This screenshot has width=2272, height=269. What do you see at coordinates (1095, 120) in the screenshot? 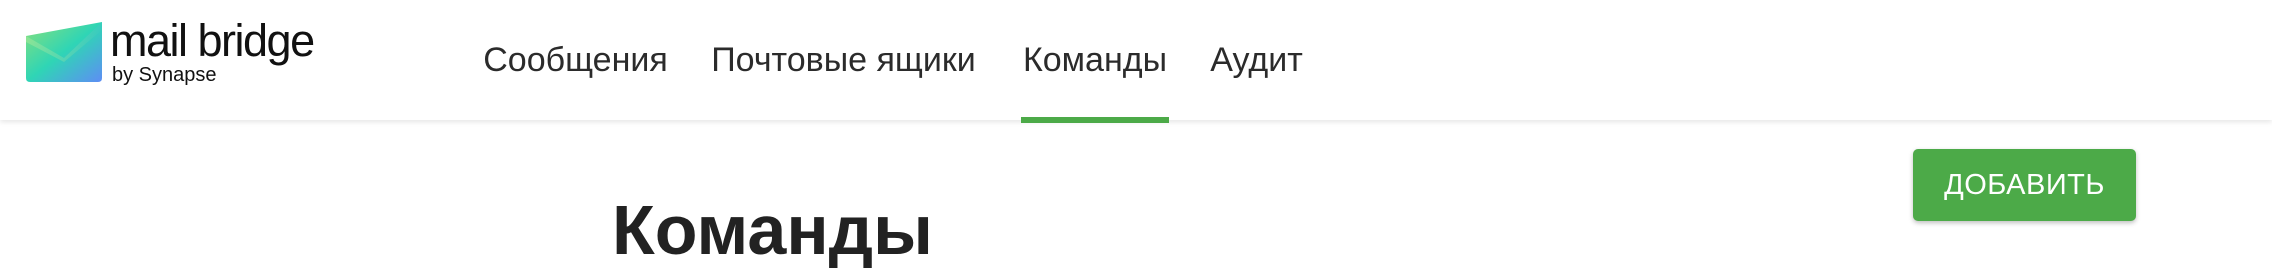
I see `active-tab-indicator` at bounding box center [1095, 120].